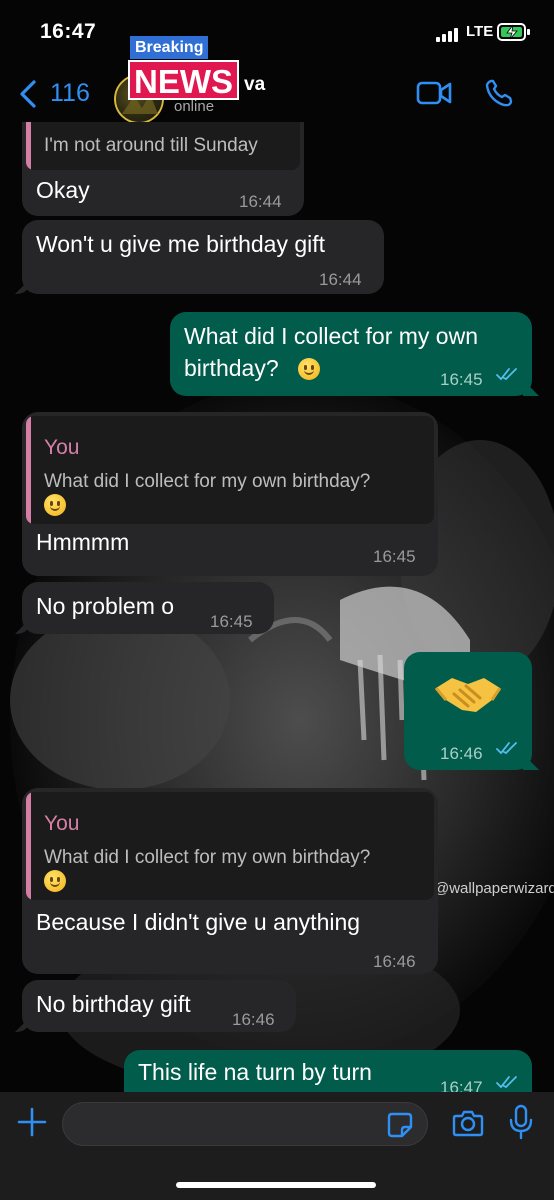 Image resolution: width=554 pixels, height=1200 pixels. Describe the element at coordinates (231, 368) in the screenshot. I see `message-text: birthday?` at that location.